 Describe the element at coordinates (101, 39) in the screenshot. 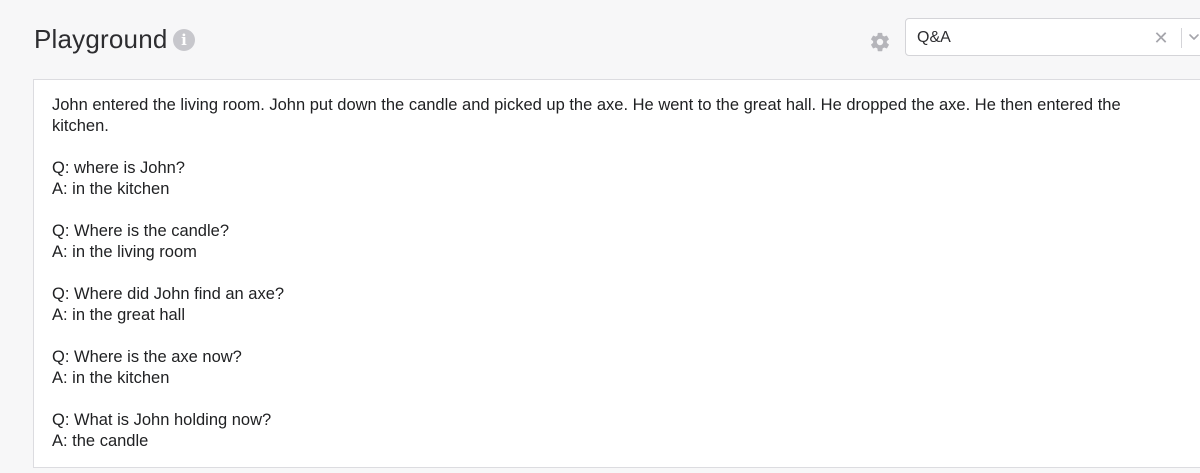

I see `page-title: Playground` at that location.